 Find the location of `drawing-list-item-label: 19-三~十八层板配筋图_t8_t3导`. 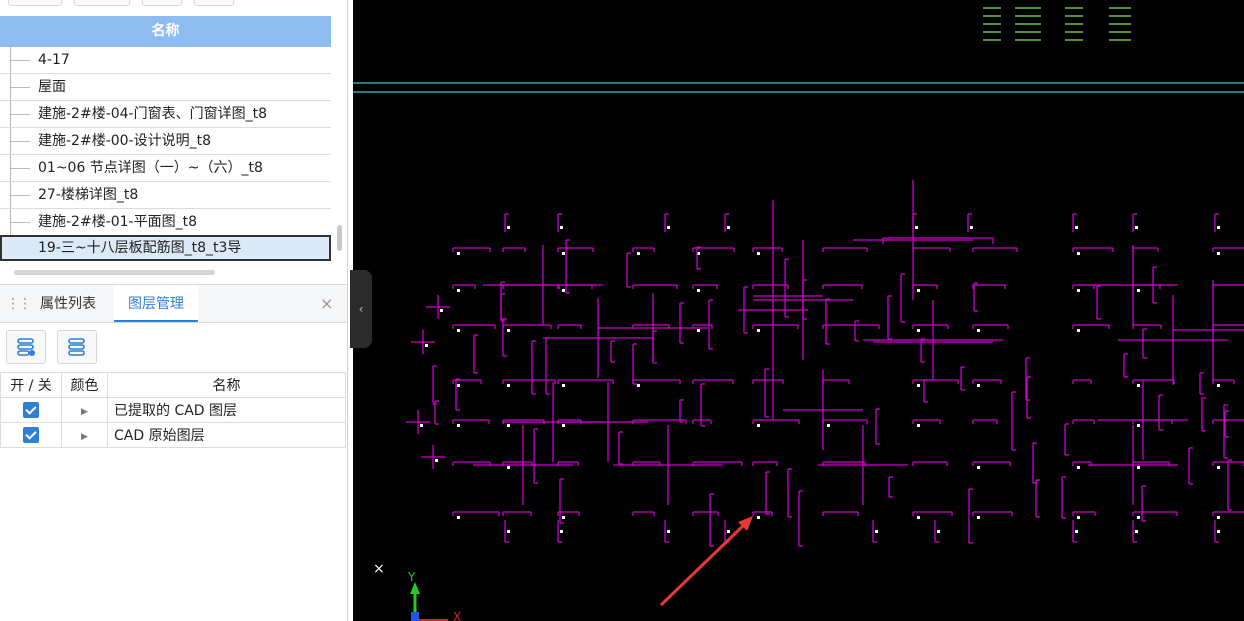

drawing-list-item-label: 19-三~十八层板配筋图_t8_t3导 is located at coordinates (140, 248).